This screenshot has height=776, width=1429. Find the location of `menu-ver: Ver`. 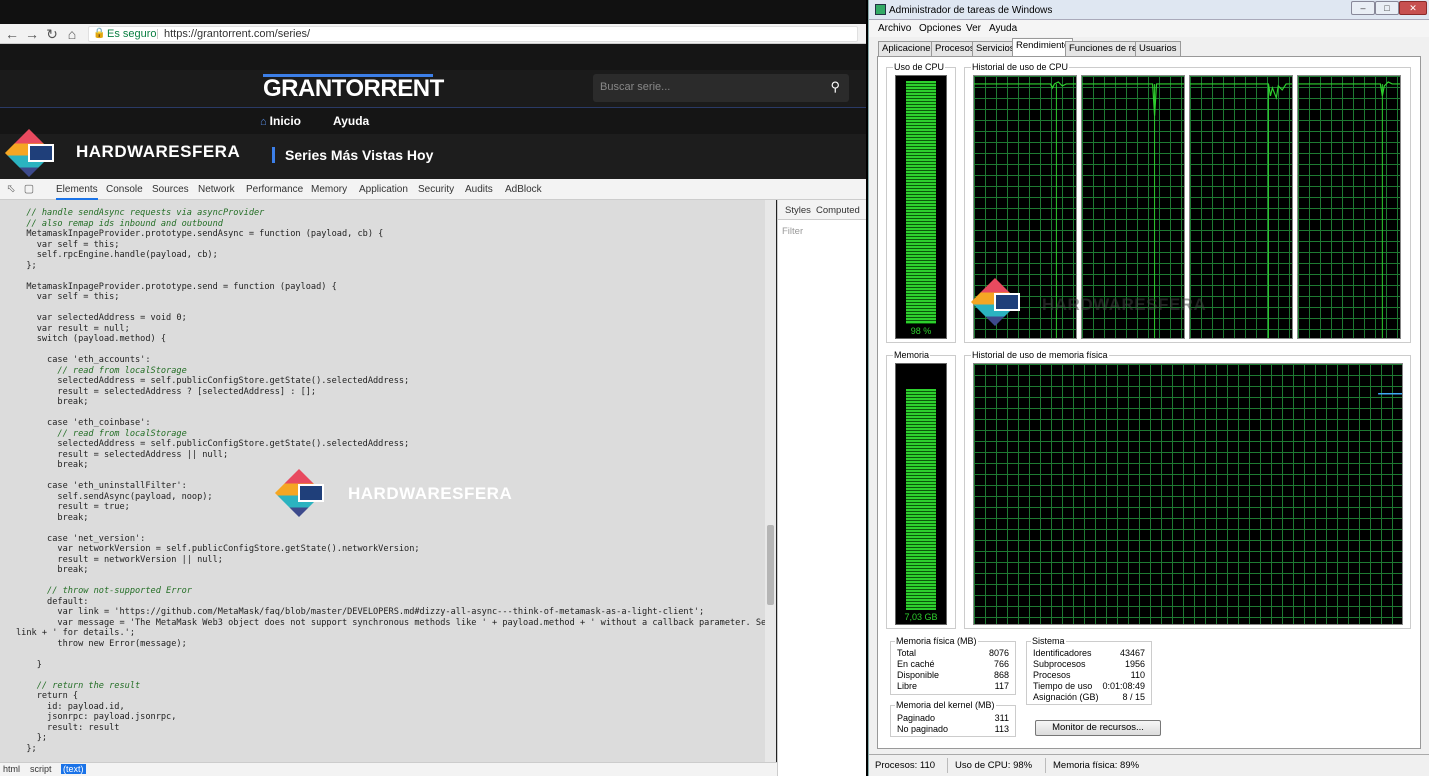

menu-ver: Ver is located at coordinates (973, 28).